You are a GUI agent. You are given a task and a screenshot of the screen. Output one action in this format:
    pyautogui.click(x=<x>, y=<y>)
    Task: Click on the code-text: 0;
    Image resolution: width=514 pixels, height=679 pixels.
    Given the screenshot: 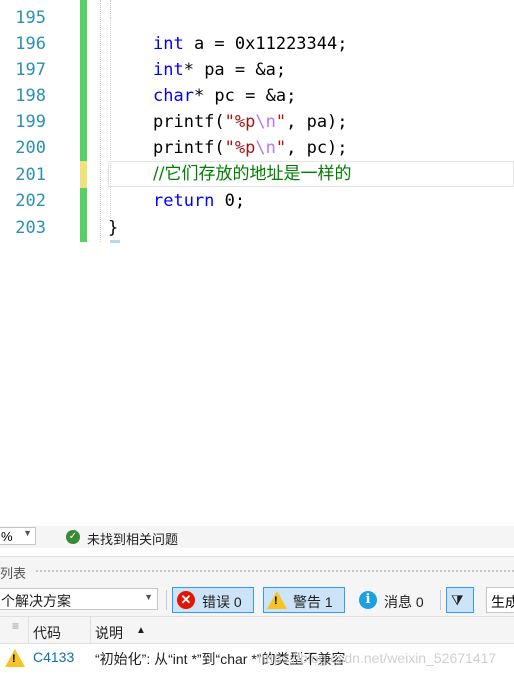 What is the action you would take?
    pyautogui.click(x=230, y=201)
    